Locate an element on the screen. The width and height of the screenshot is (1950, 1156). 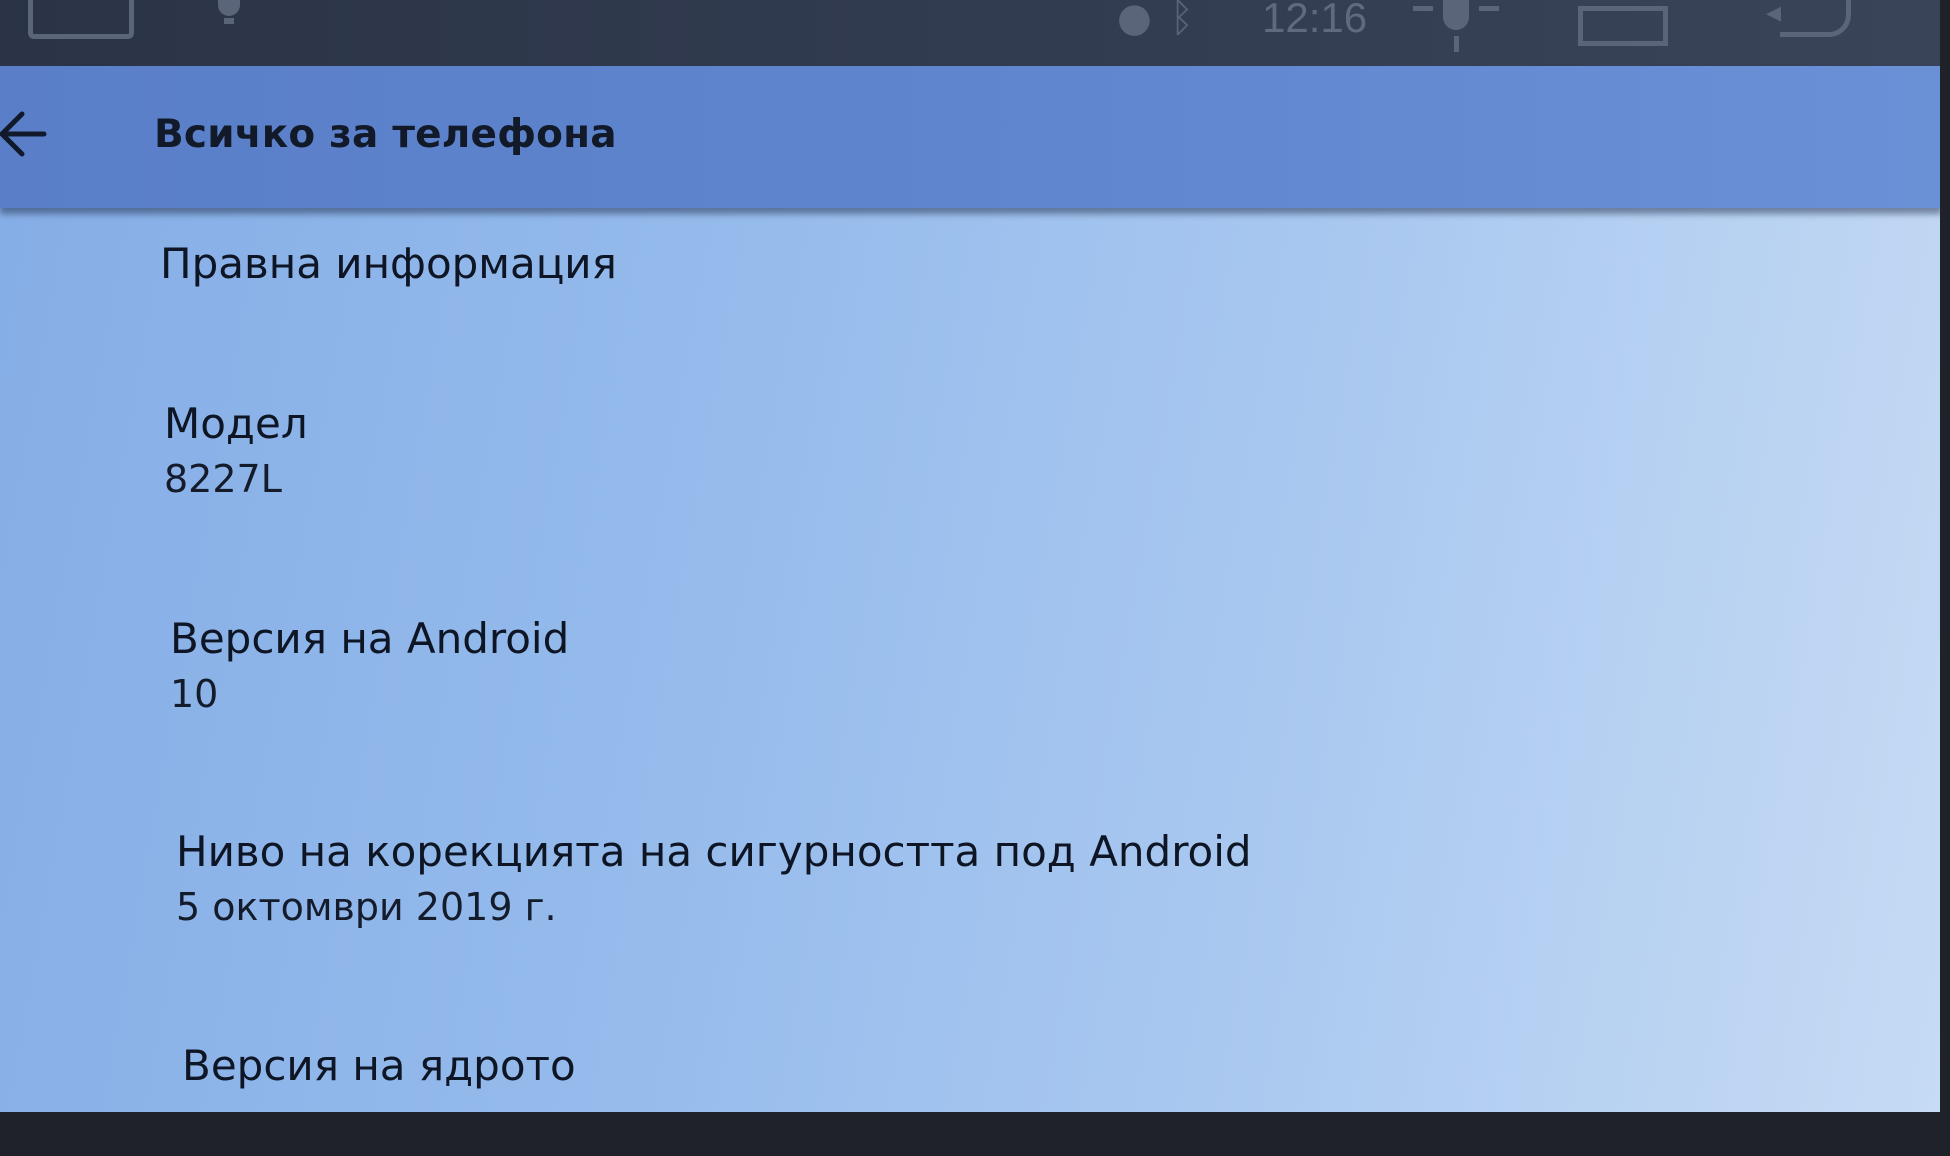
model-item: Модел 8227L is located at coordinates (236, 453).